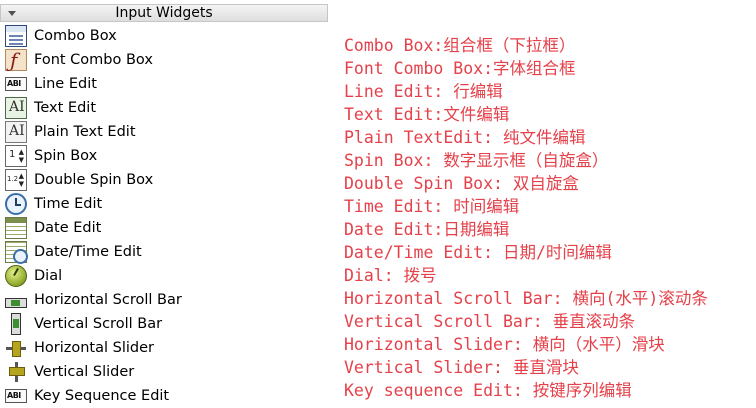 The width and height of the screenshot is (756, 408). Describe the element at coordinates (93, 60) in the screenshot. I see `widget-item-label: Font Combo Box` at that location.